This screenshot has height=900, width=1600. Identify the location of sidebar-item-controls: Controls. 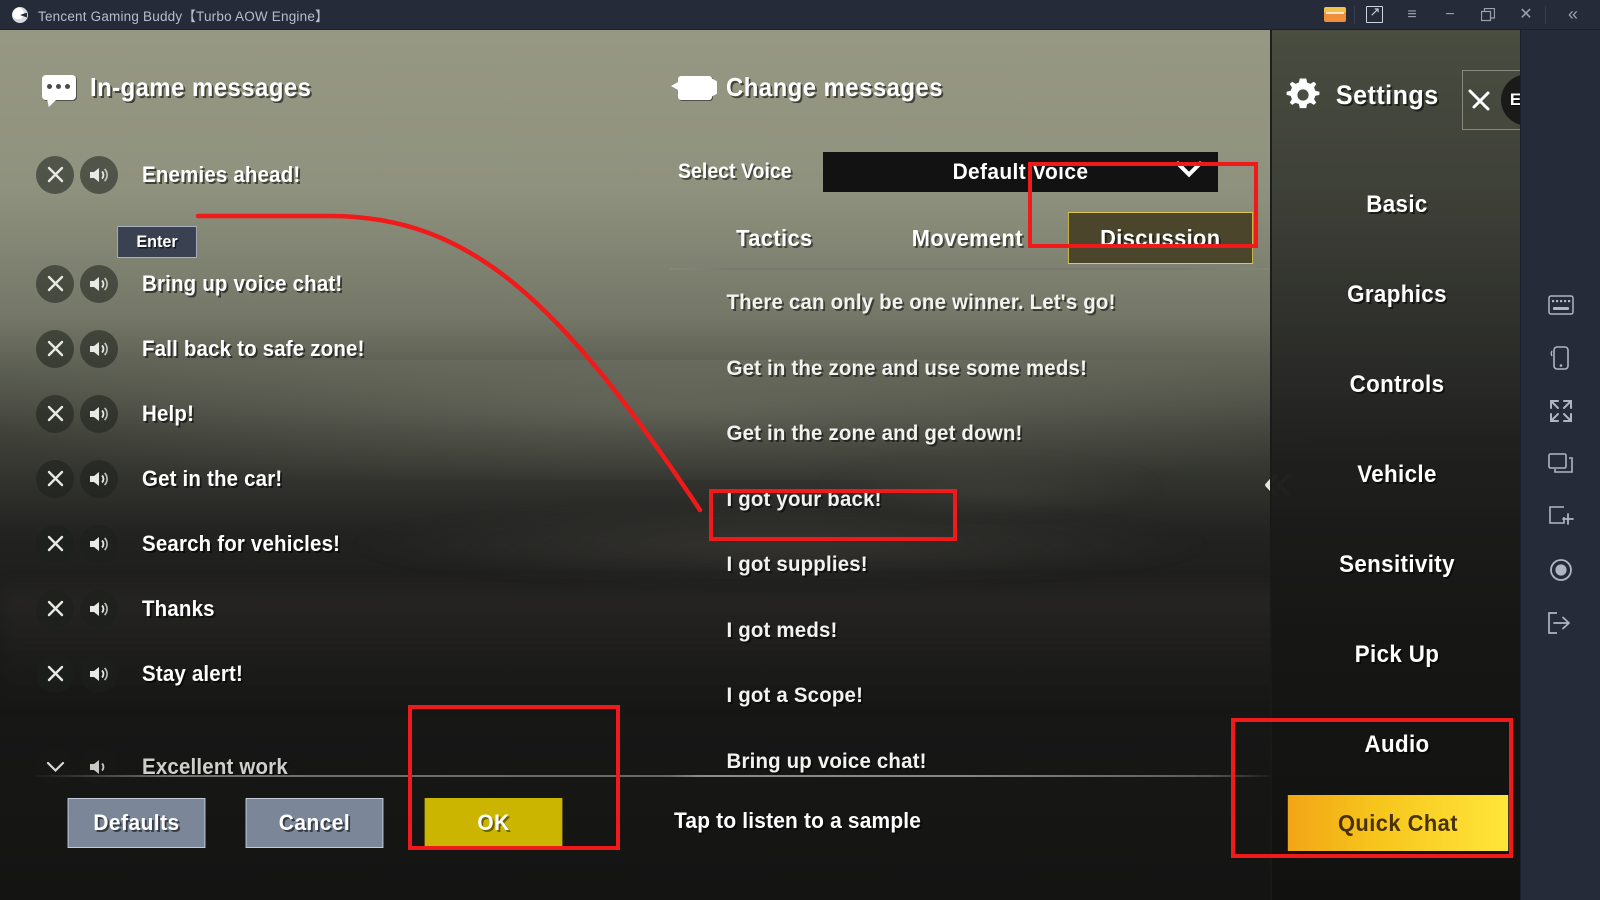
(1397, 385).